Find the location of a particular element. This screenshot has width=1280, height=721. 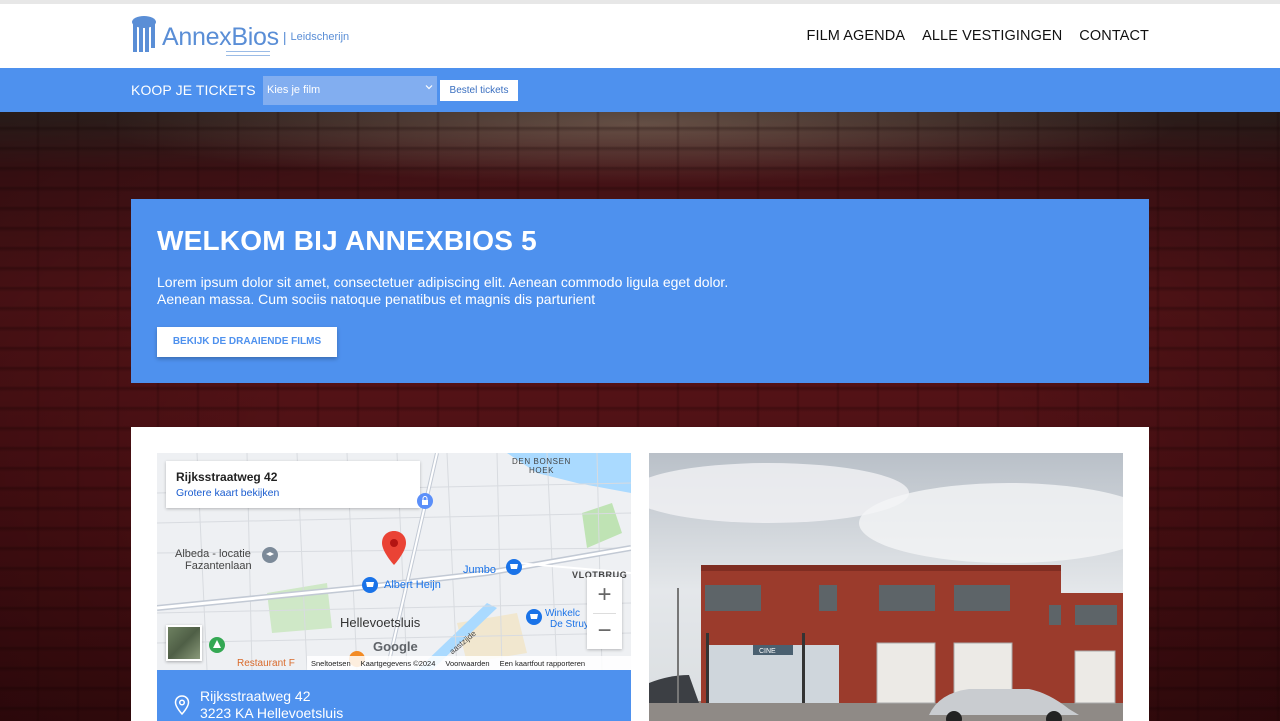

lock-poi-icon is located at coordinates (425, 501).